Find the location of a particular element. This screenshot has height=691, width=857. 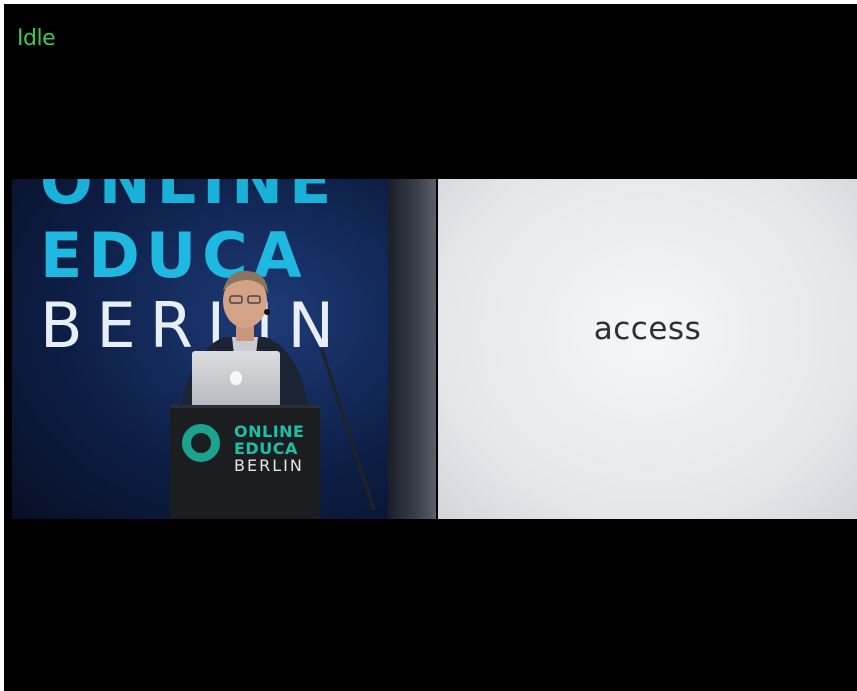

laptop is located at coordinates (236, 379).